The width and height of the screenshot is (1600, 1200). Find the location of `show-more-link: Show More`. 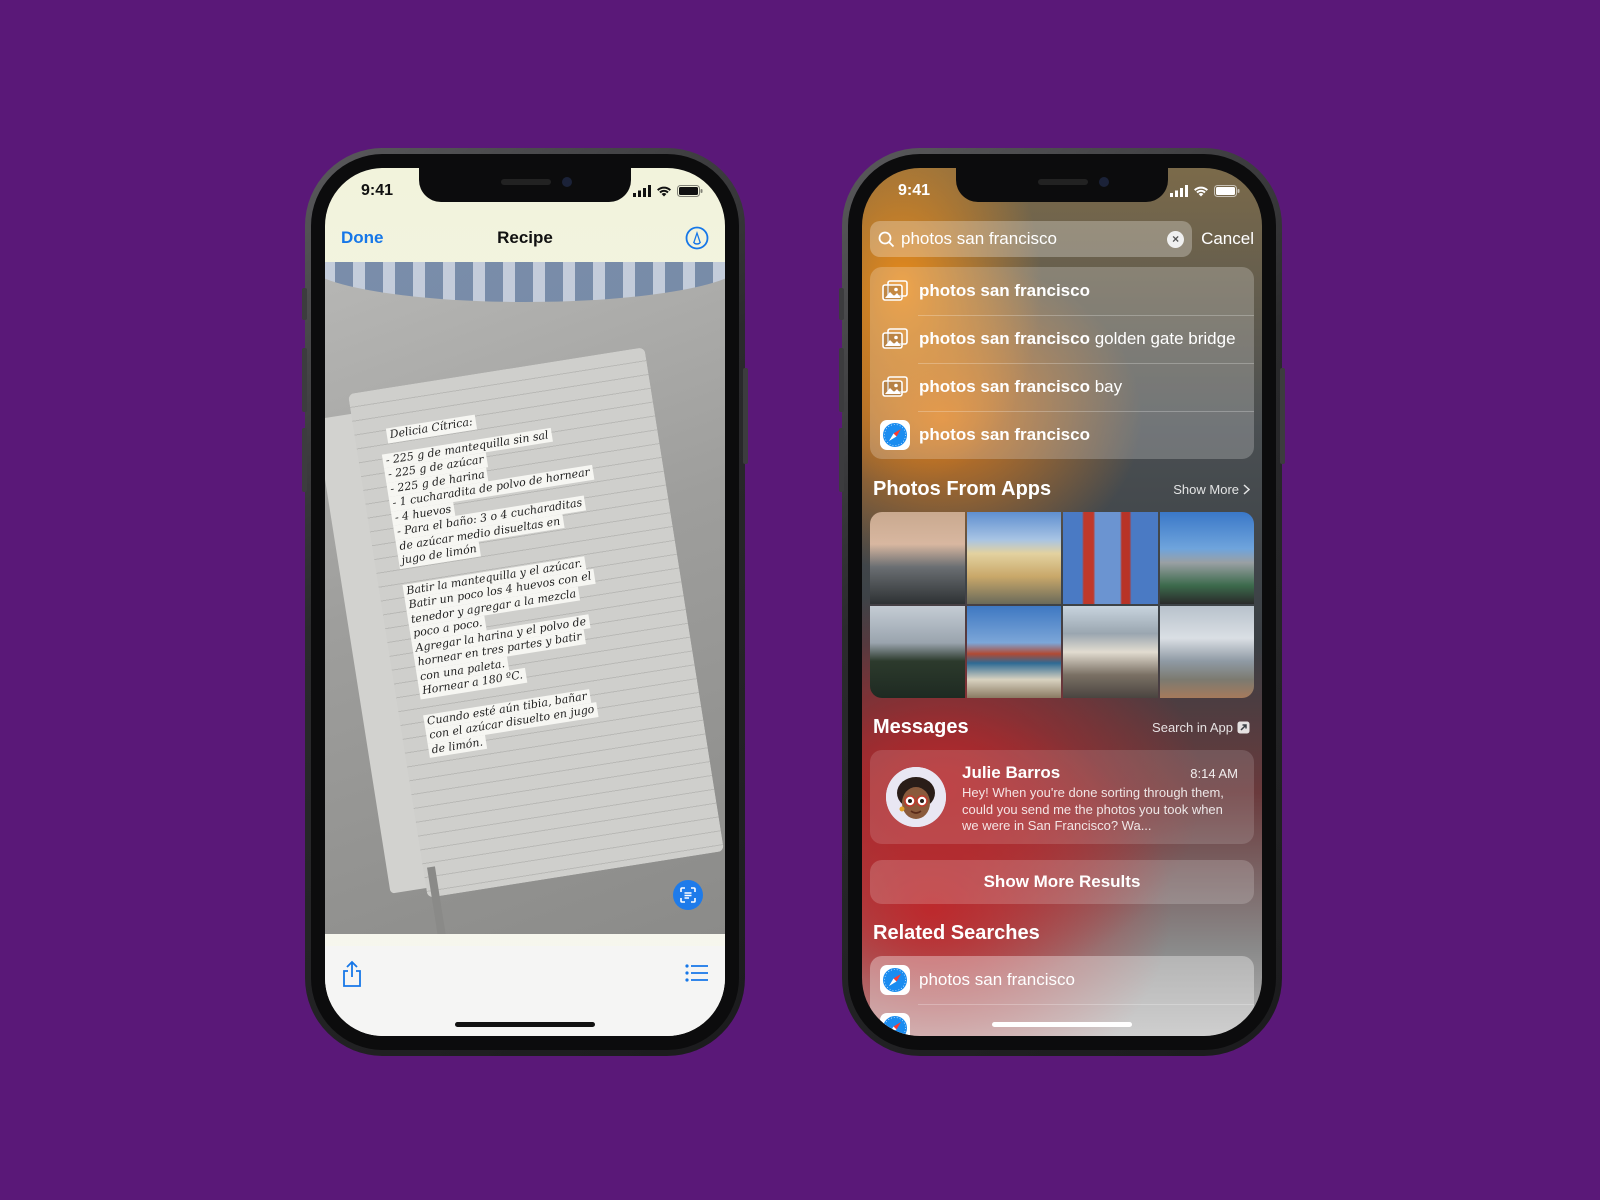

show-more-link: Show More is located at coordinates (1211, 489).